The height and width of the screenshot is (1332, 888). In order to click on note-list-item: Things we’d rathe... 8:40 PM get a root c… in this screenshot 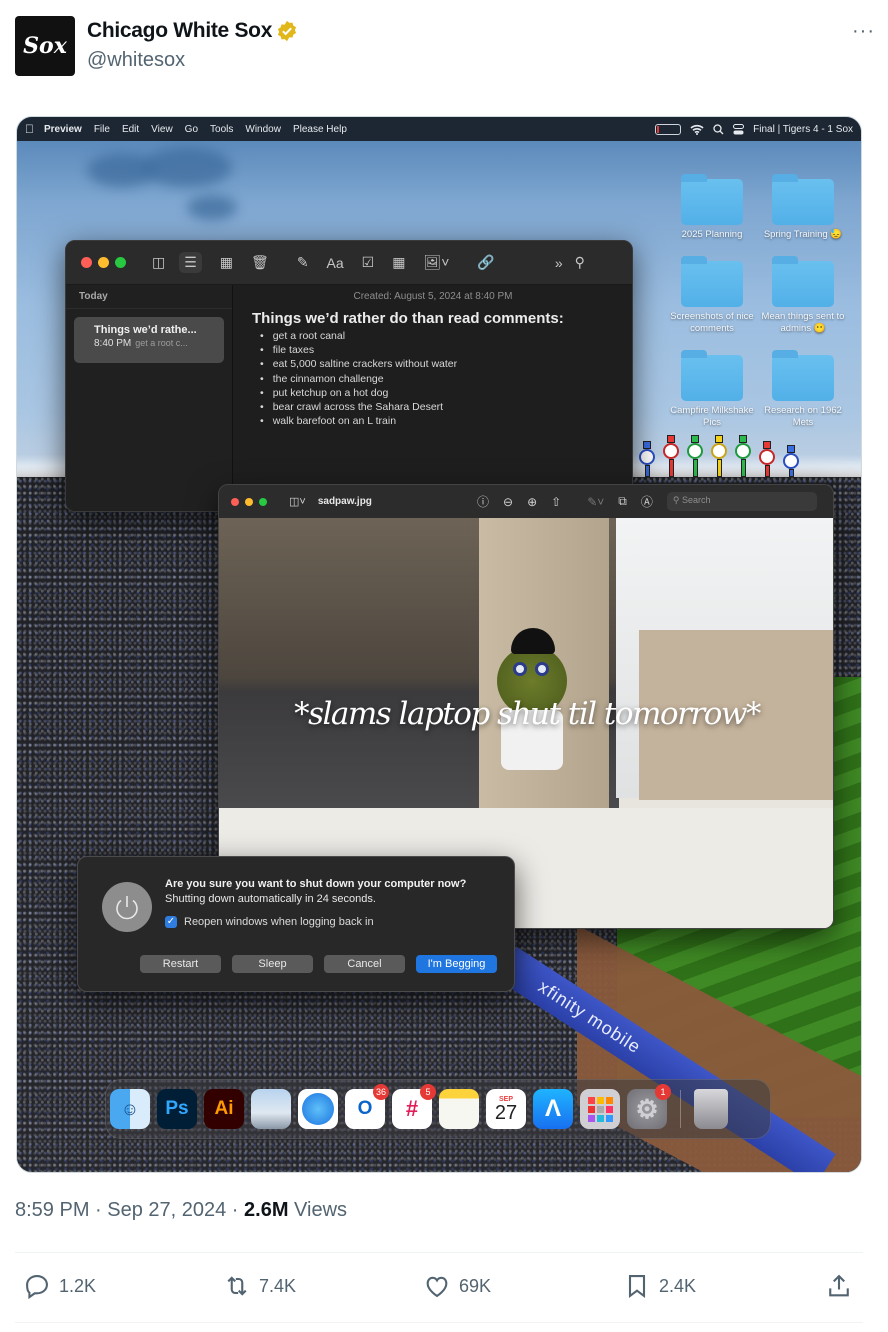, I will do `click(149, 340)`.